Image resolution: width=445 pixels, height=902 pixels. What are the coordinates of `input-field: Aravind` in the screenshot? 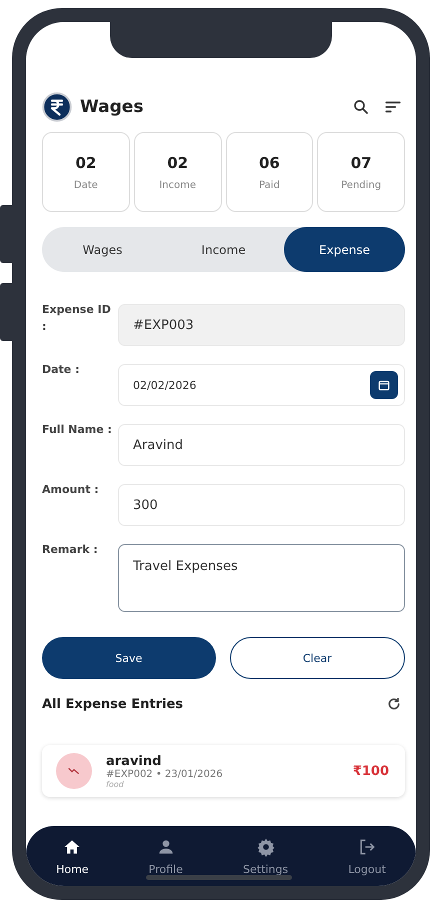 It's located at (261, 445).